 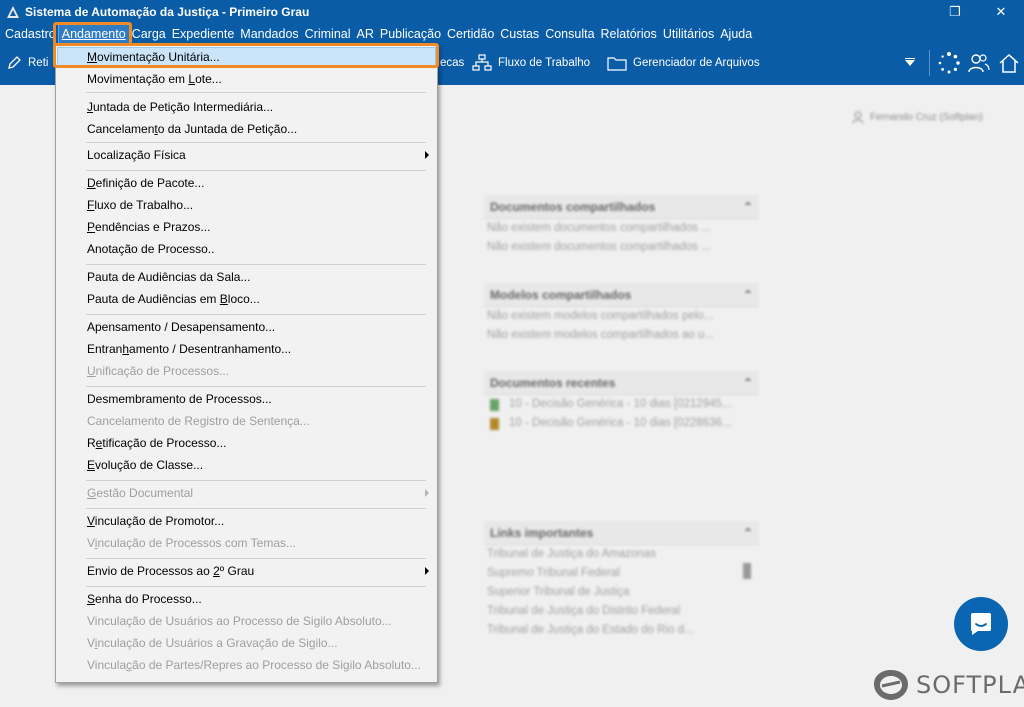 What do you see at coordinates (621, 573) in the screenshot?
I see `link-item: Supremo Tribunal Federal` at bounding box center [621, 573].